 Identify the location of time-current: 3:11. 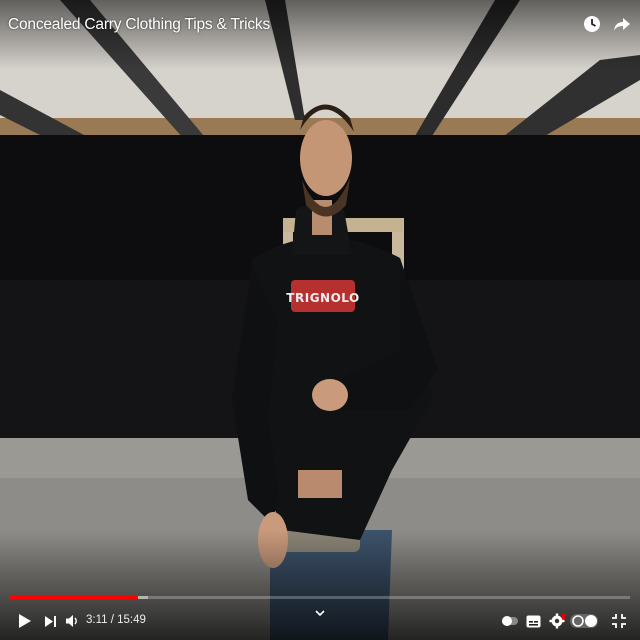
(97, 620).